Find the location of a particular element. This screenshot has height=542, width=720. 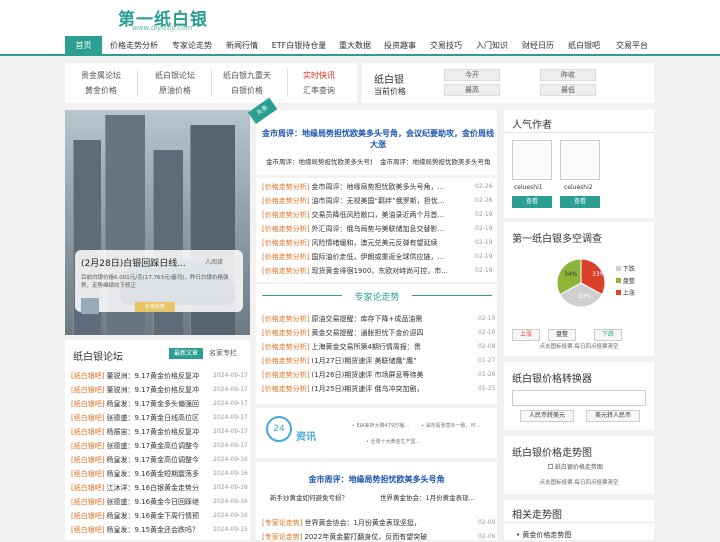

list-item-text: 原油交易提醒：库存下降+成品油需 is located at coordinates (366, 319).